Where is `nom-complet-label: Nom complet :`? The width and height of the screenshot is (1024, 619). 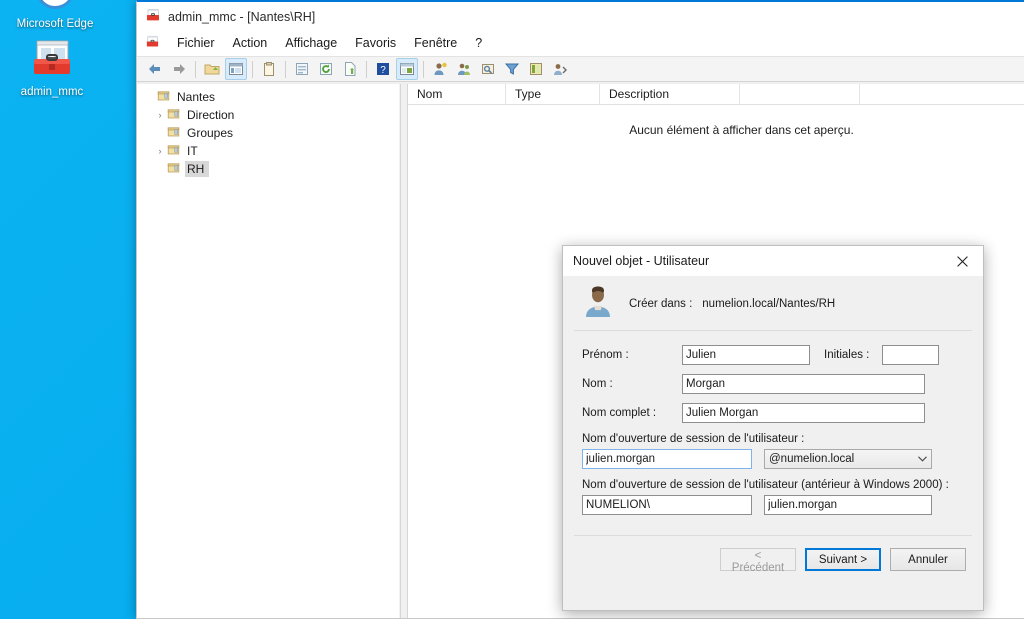 nom-complet-label: Nom complet : is located at coordinates (619, 413).